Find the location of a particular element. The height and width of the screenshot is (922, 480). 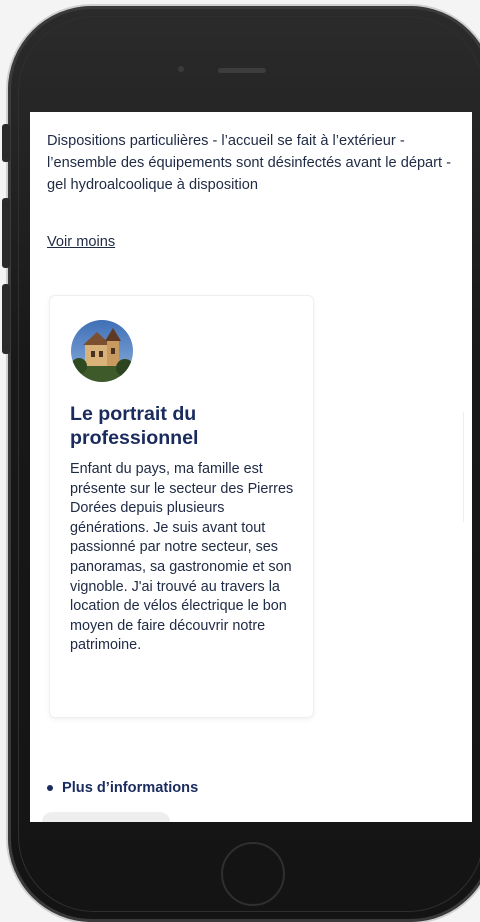

speaker-grille is located at coordinates (242, 70).